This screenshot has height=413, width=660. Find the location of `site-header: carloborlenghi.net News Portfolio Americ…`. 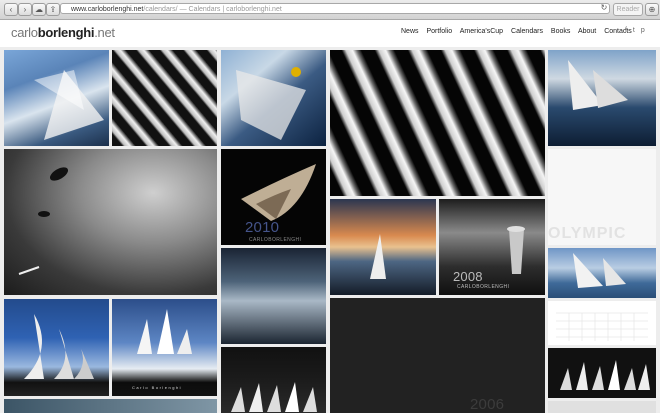

site-header: carloborlenghi.net News Portfolio Americ… is located at coordinates (330, 33).